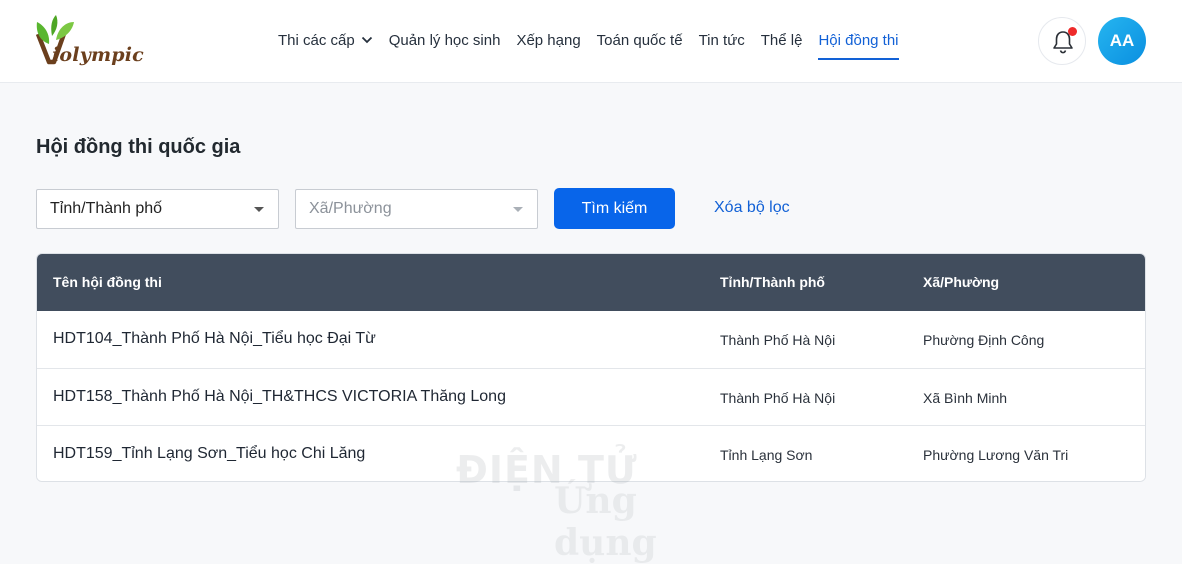  I want to click on nav-item-thi-cac-cap: Thi các cấp, so click(325, 45).